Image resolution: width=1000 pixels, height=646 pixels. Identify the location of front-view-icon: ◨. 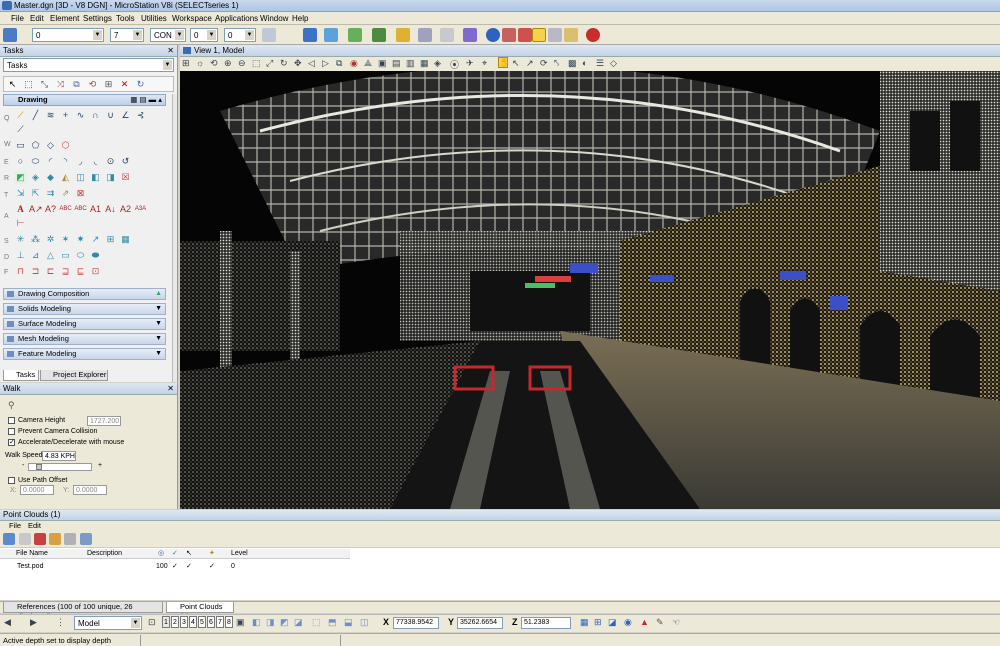
(270, 622).